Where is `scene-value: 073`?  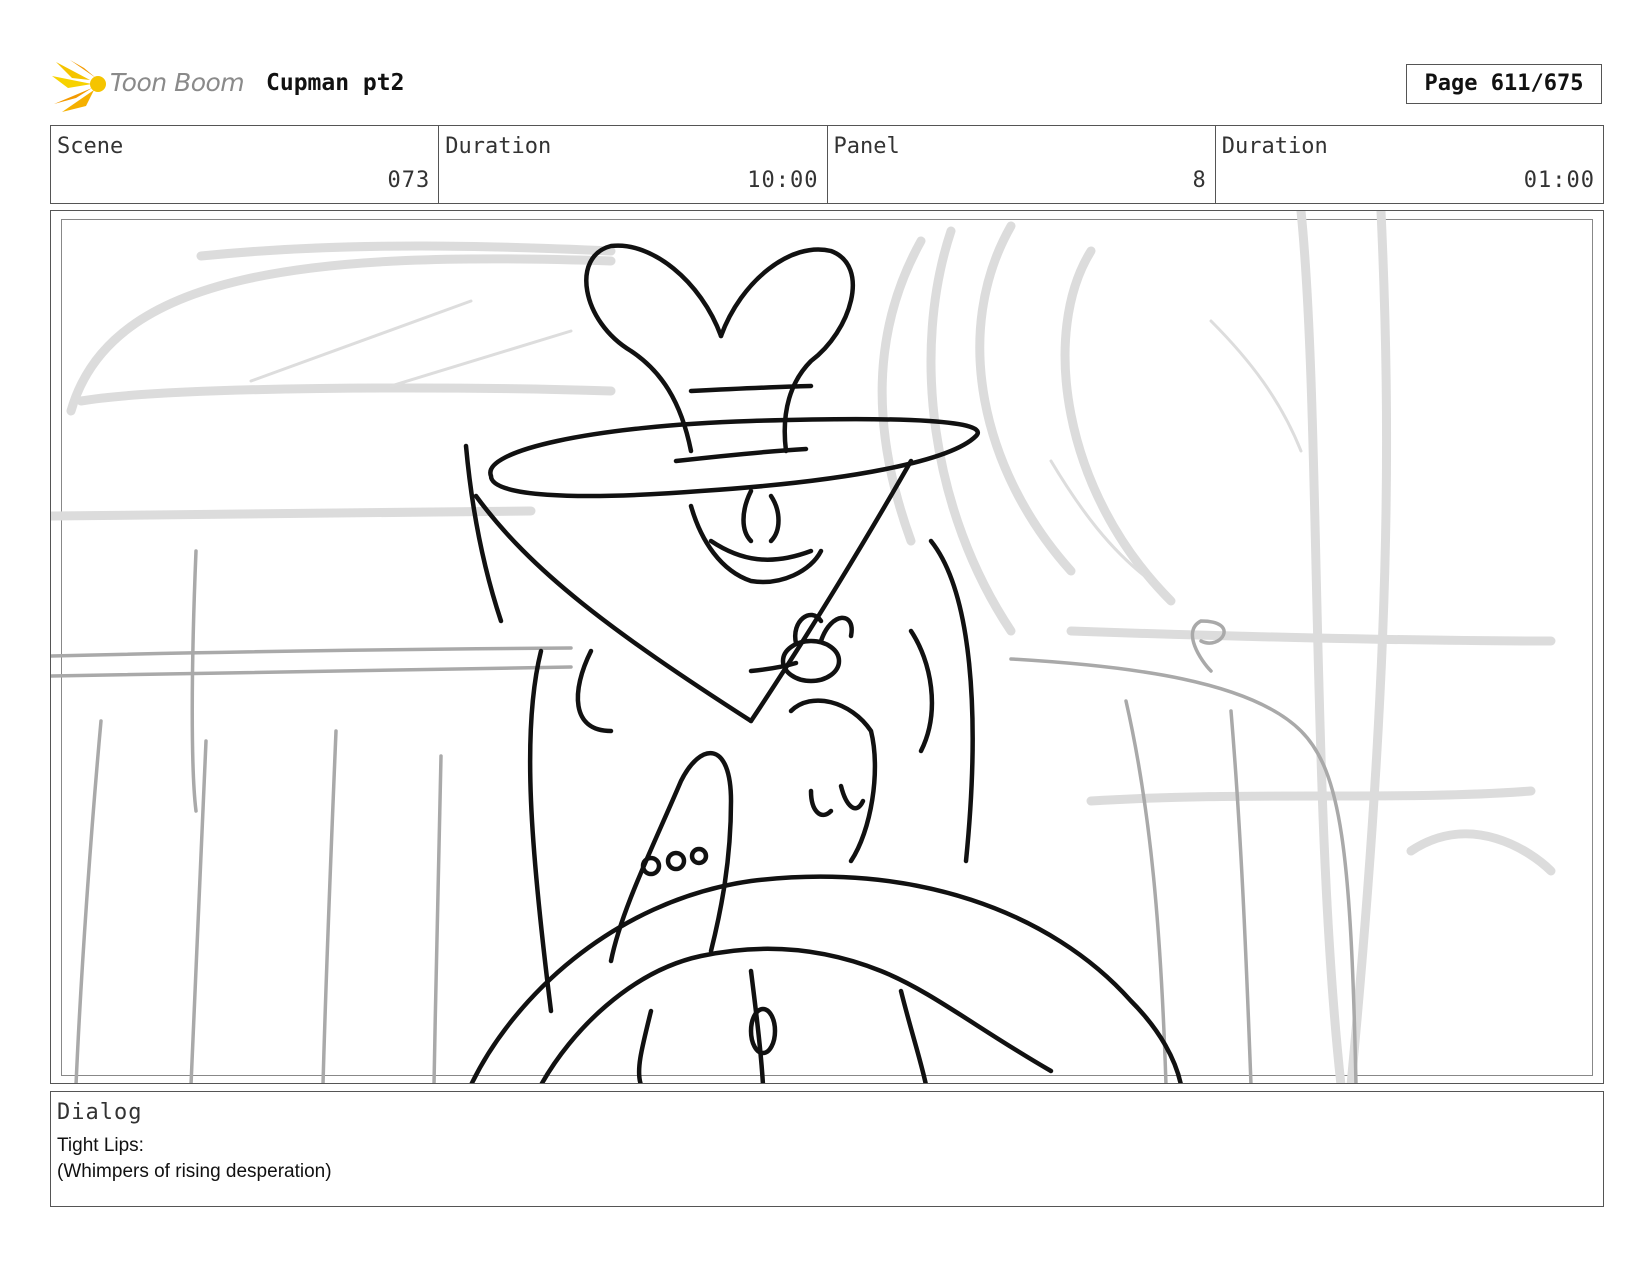 scene-value: 073 is located at coordinates (409, 180).